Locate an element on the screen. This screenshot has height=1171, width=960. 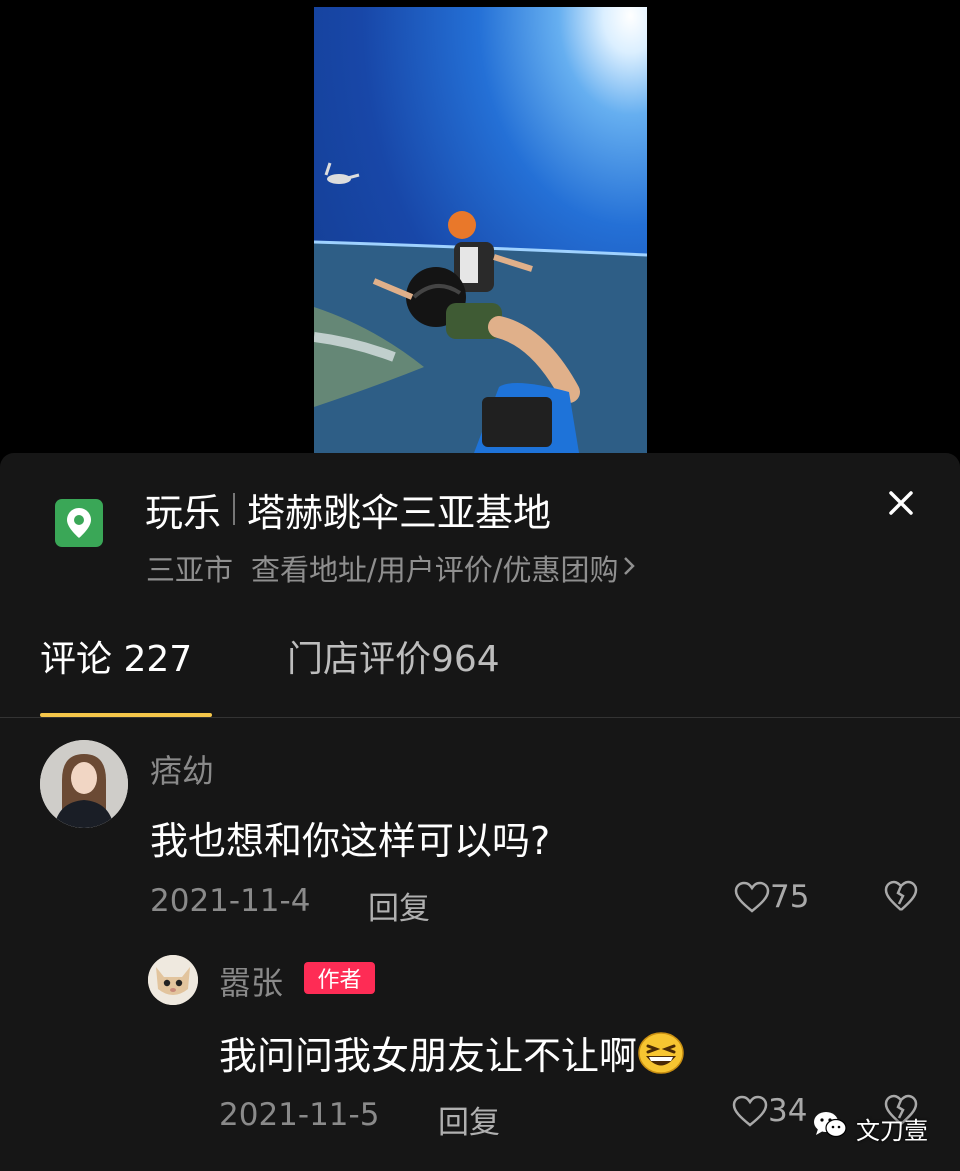
poi-links: 查看地址/用户评价/优惠团购 is located at coordinates (435, 570).